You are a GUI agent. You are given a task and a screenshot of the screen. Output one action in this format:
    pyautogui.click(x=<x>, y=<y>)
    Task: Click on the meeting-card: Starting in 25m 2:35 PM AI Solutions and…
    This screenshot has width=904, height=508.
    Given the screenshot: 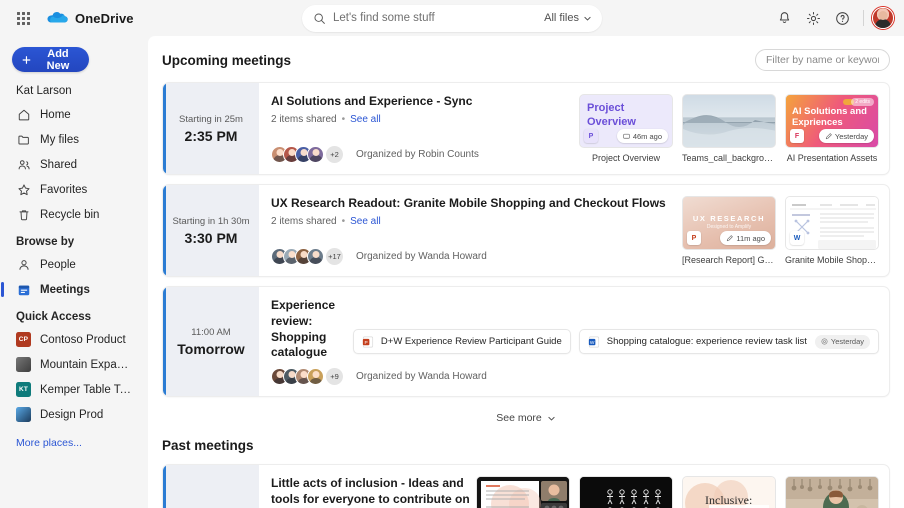 What is the action you would take?
    pyautogui.click(x=526, y=128)
    